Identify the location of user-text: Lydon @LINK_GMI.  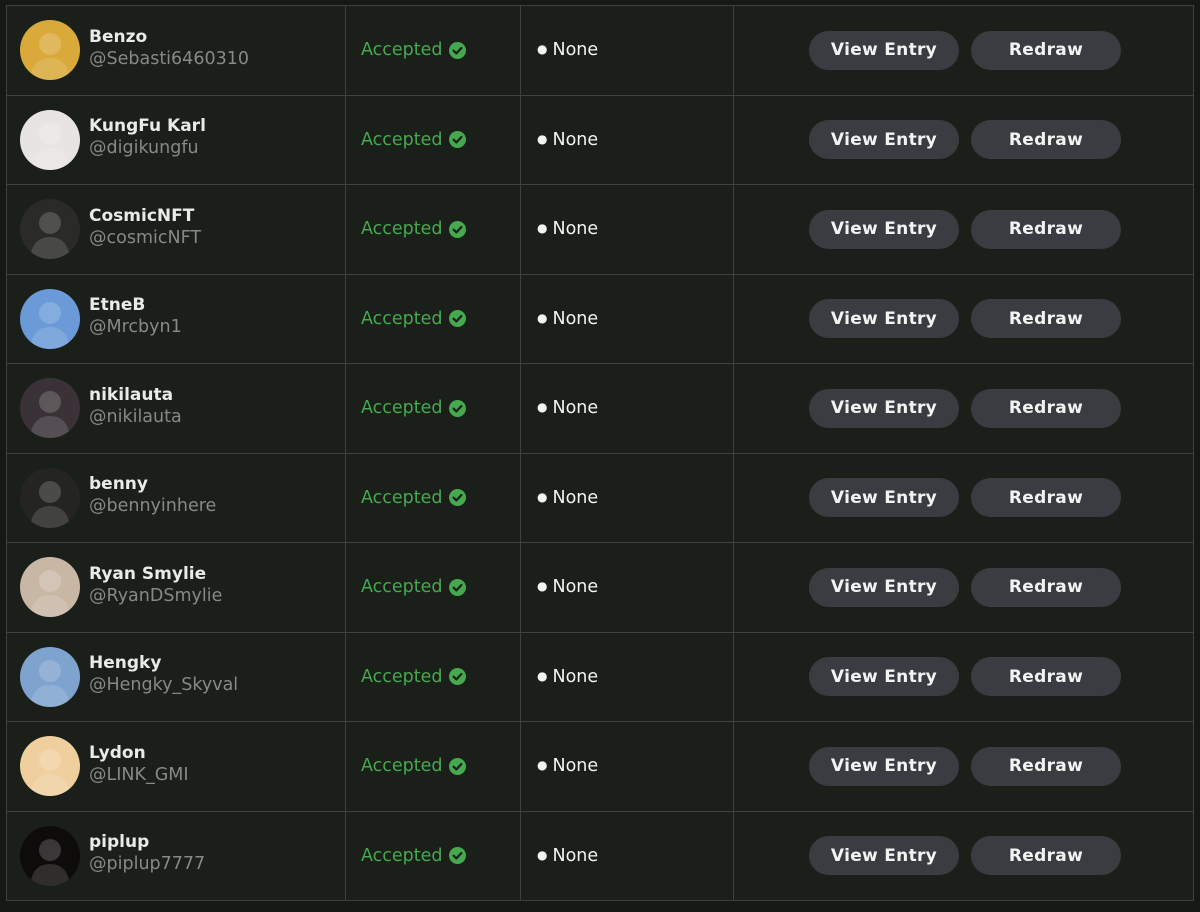
(139, 764).